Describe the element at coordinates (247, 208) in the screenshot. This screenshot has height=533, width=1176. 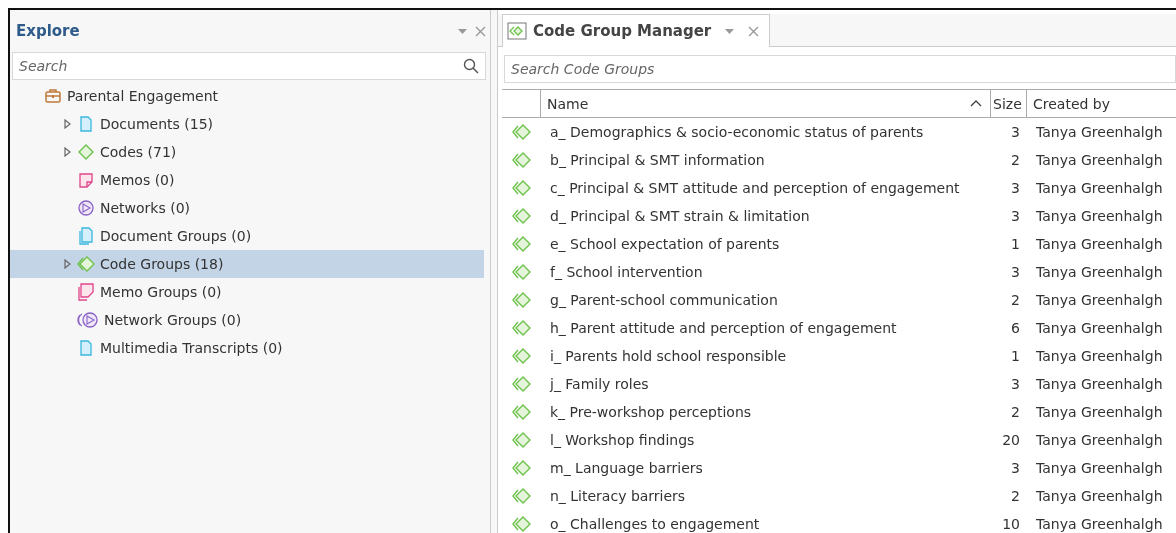
I see `tree-item: Networks (0)` at that location.